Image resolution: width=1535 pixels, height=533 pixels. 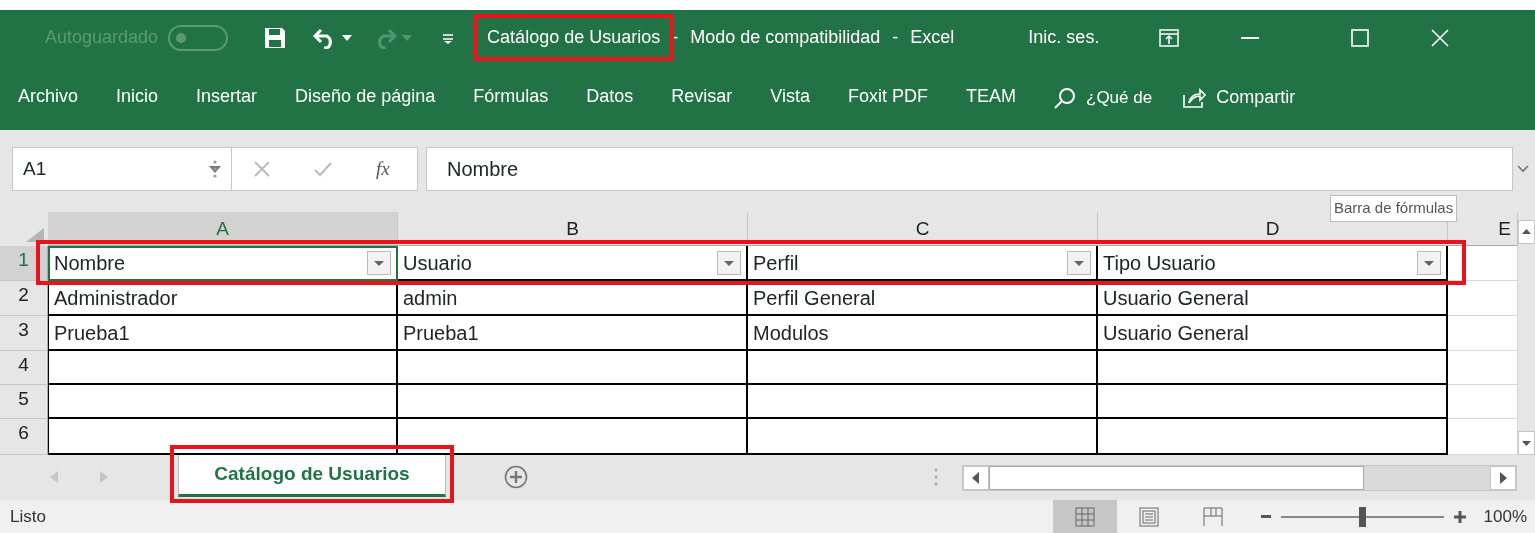 I want to click on name-box: A1, so click(x=122, y=169).